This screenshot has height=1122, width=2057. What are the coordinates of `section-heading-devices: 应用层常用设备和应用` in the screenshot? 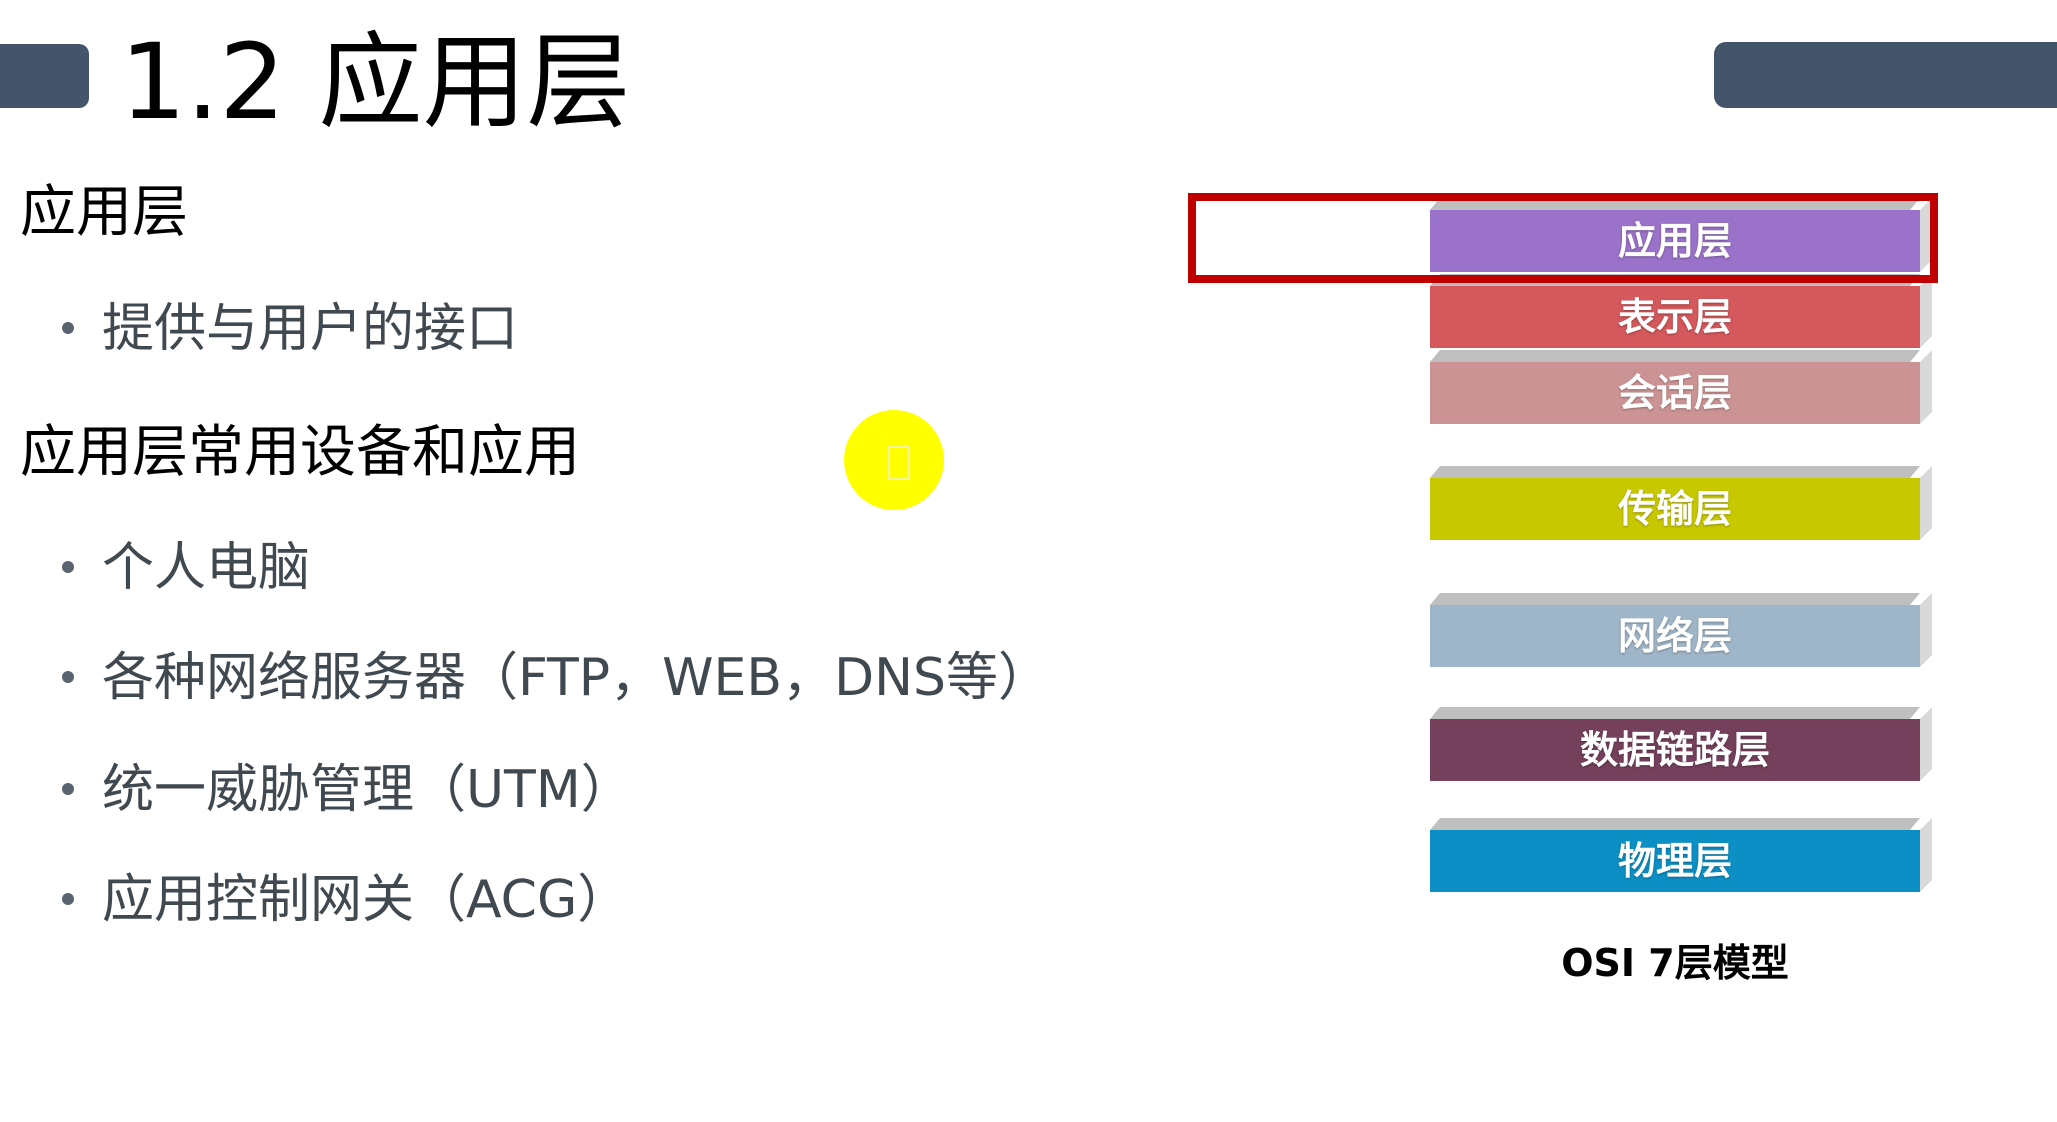 It's located at (300, 452).